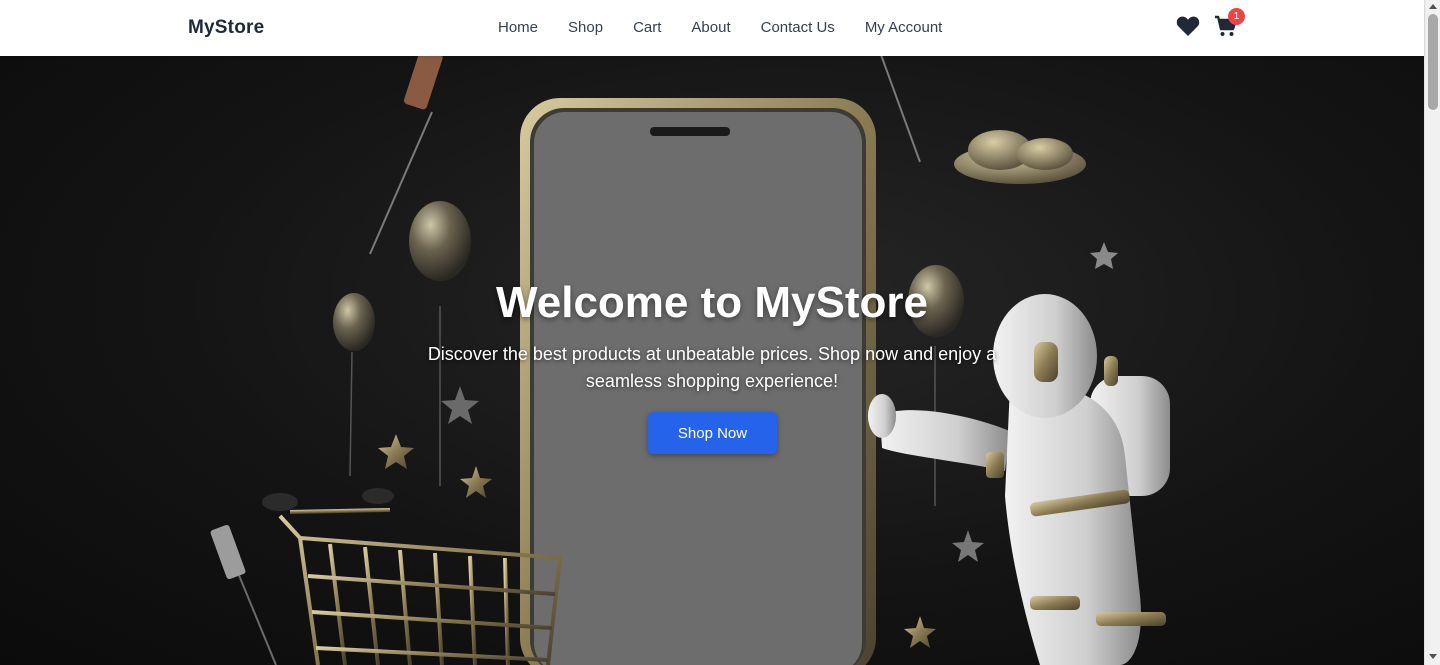 The width and height of the screenshot is (1440, 665). What do you see at coordinates (1210, 23) in the screenshot?
I see `header-actions: 1` at bounding box center [1210, 23].